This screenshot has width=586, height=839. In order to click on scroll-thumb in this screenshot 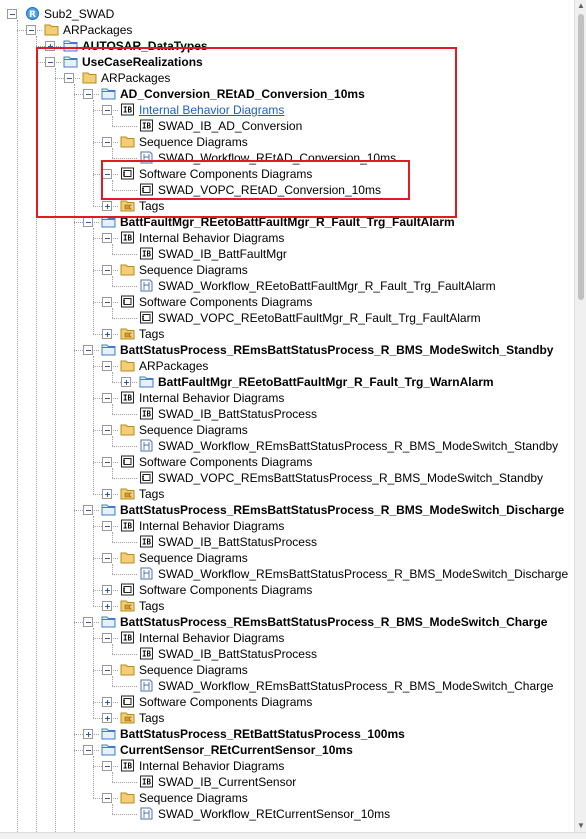, I will do `click(581, 157)`.